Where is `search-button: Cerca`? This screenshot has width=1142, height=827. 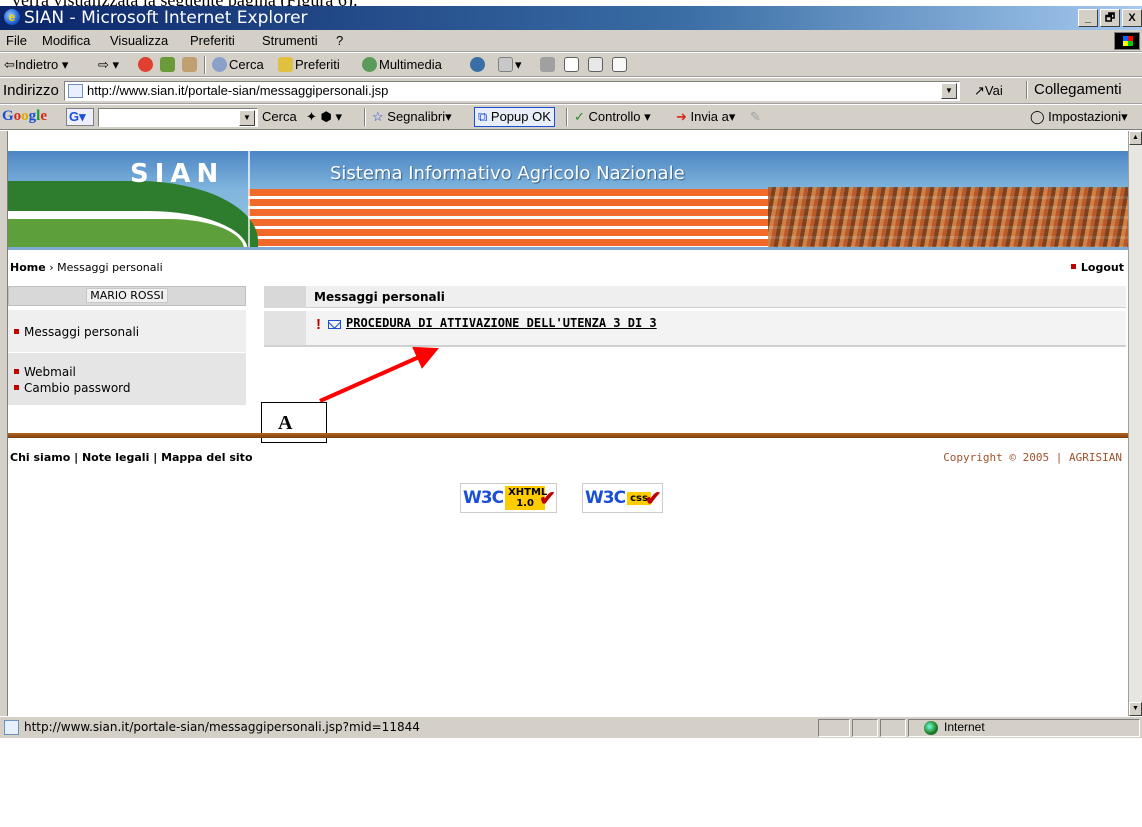 search-button: Cerca is located at coordinates (238, 64).